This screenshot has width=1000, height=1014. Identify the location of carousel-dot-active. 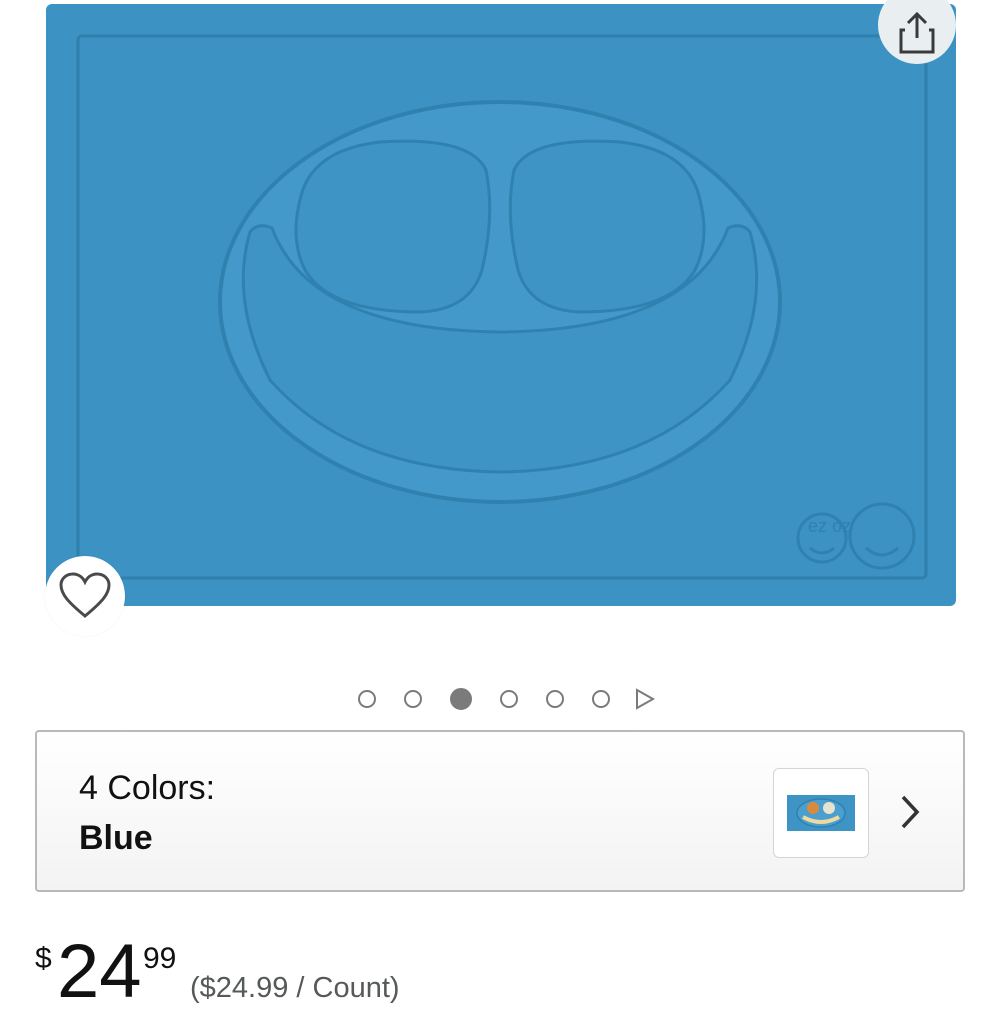
(461, 699).